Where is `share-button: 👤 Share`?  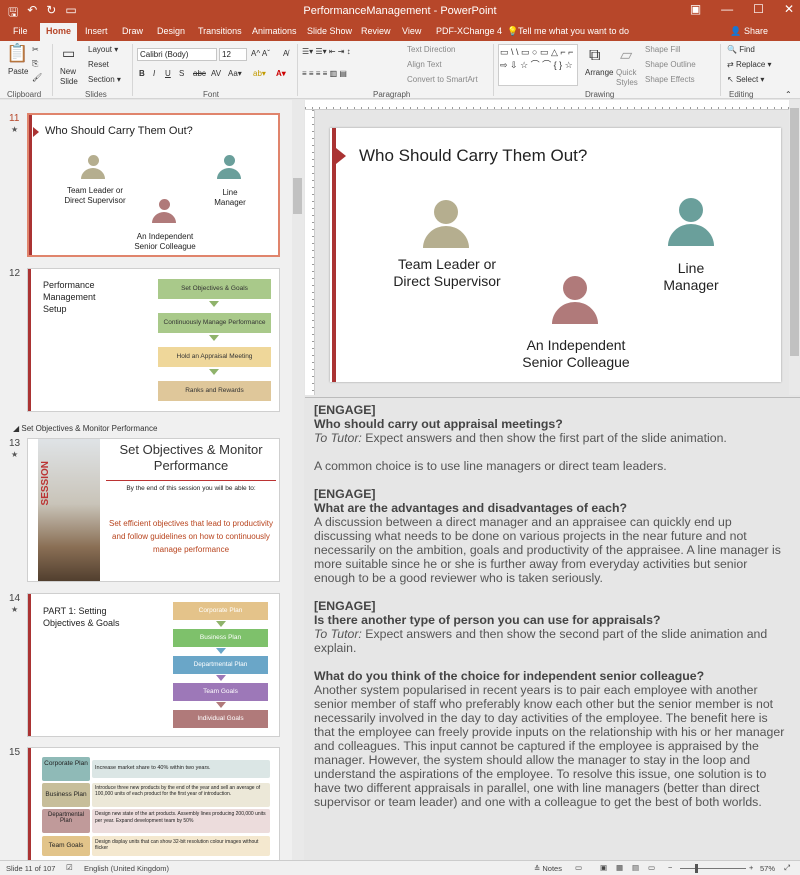 share-button: 👤 Share is located at coordinates (749, 31).